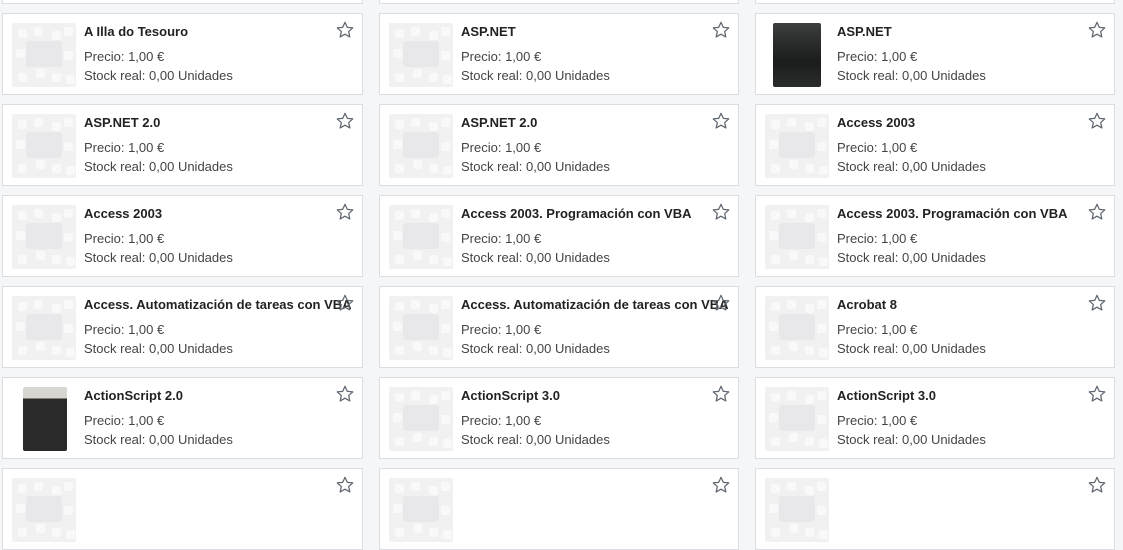 The height and width of the screenshot is (550, 1123). I want to click on product-title: ActionScript 2.0, so click(133, 395).